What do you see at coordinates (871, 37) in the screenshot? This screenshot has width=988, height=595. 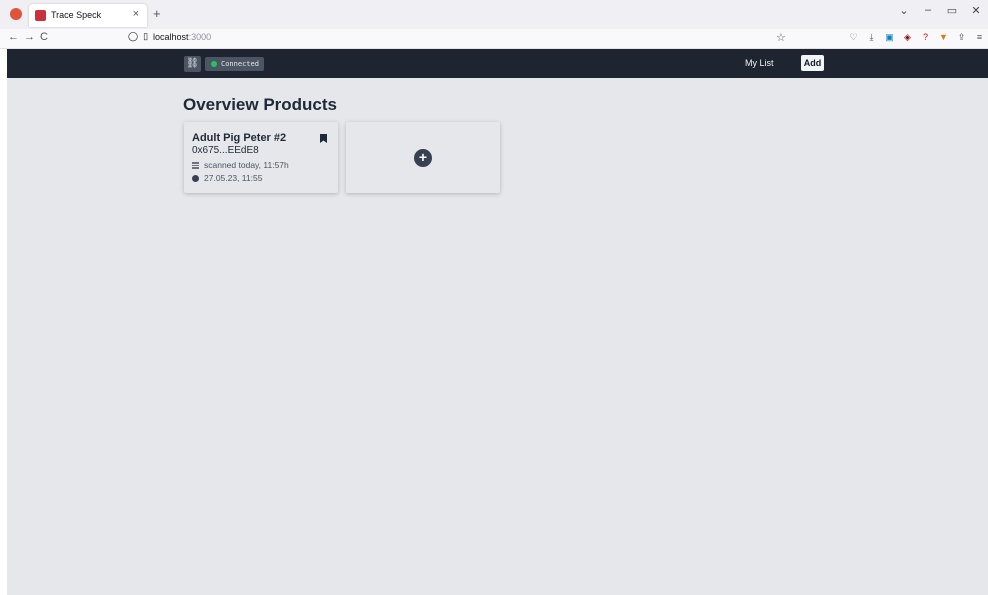 I see `download-icon: ⤓` at bounding box center [871, 37].